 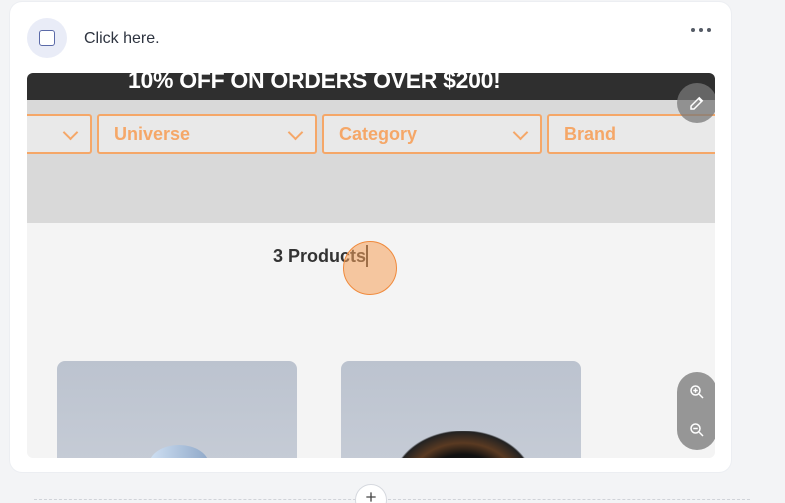 What do you see at coordinates (392, 499) in the screenshot?
I see `divider` at bounding box center [392, 499].